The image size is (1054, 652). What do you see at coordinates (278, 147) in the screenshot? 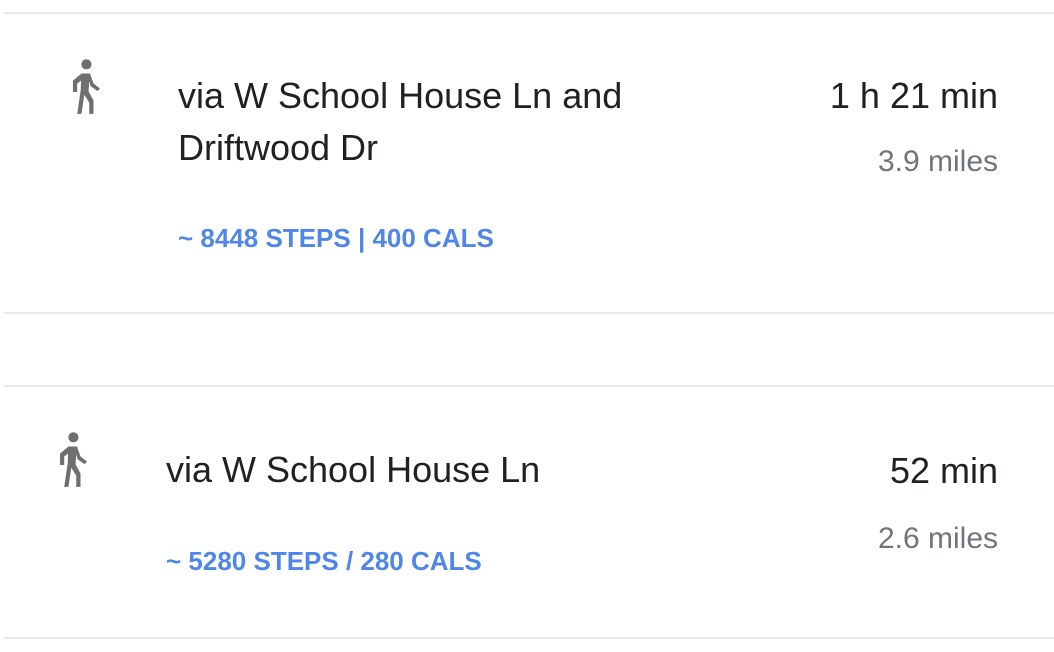
I see `route-name-line: Driftwood Dr` at bounding box center [278, 147].